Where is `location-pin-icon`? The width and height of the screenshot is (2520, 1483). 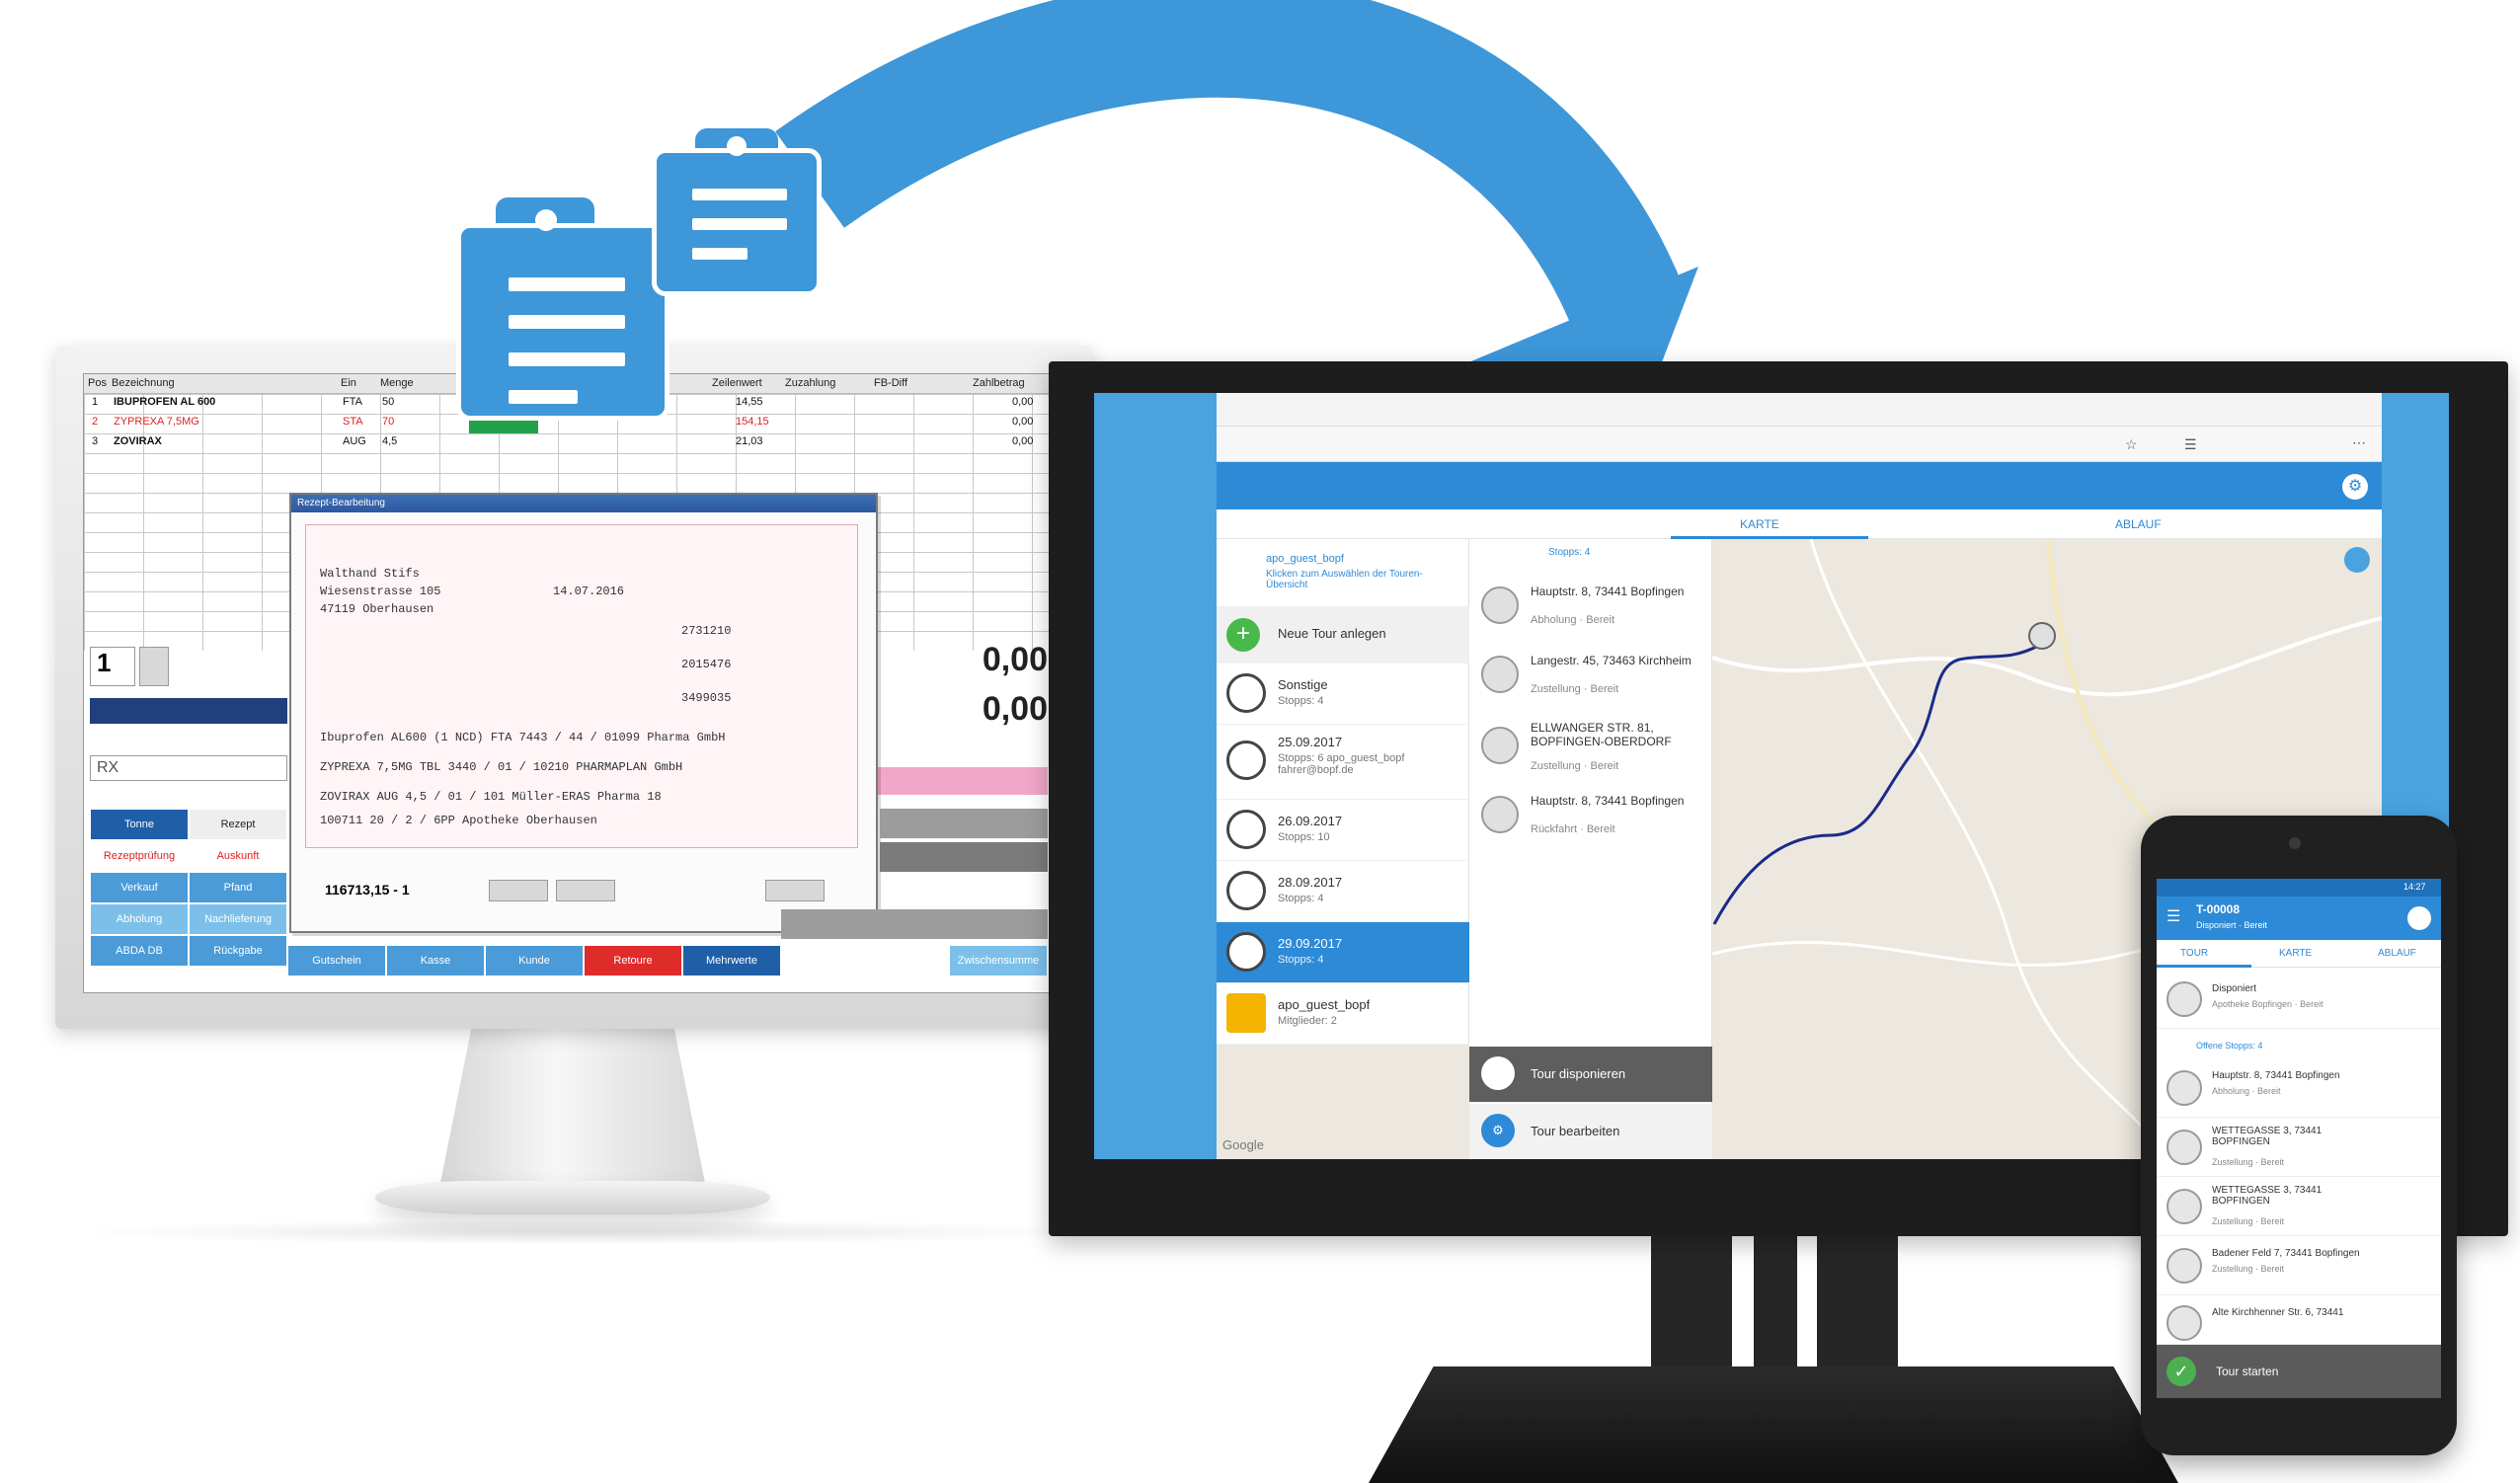 location-pin-icon is located at coordinates (2042, 636).